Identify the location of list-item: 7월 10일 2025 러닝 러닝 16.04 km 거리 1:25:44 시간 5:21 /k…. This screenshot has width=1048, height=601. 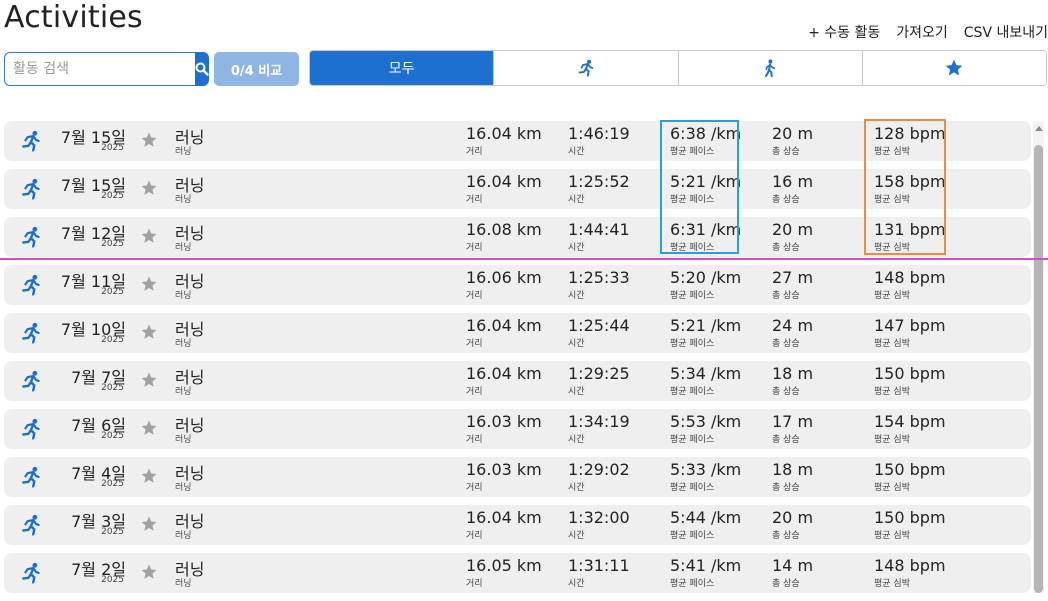
(517, 333).